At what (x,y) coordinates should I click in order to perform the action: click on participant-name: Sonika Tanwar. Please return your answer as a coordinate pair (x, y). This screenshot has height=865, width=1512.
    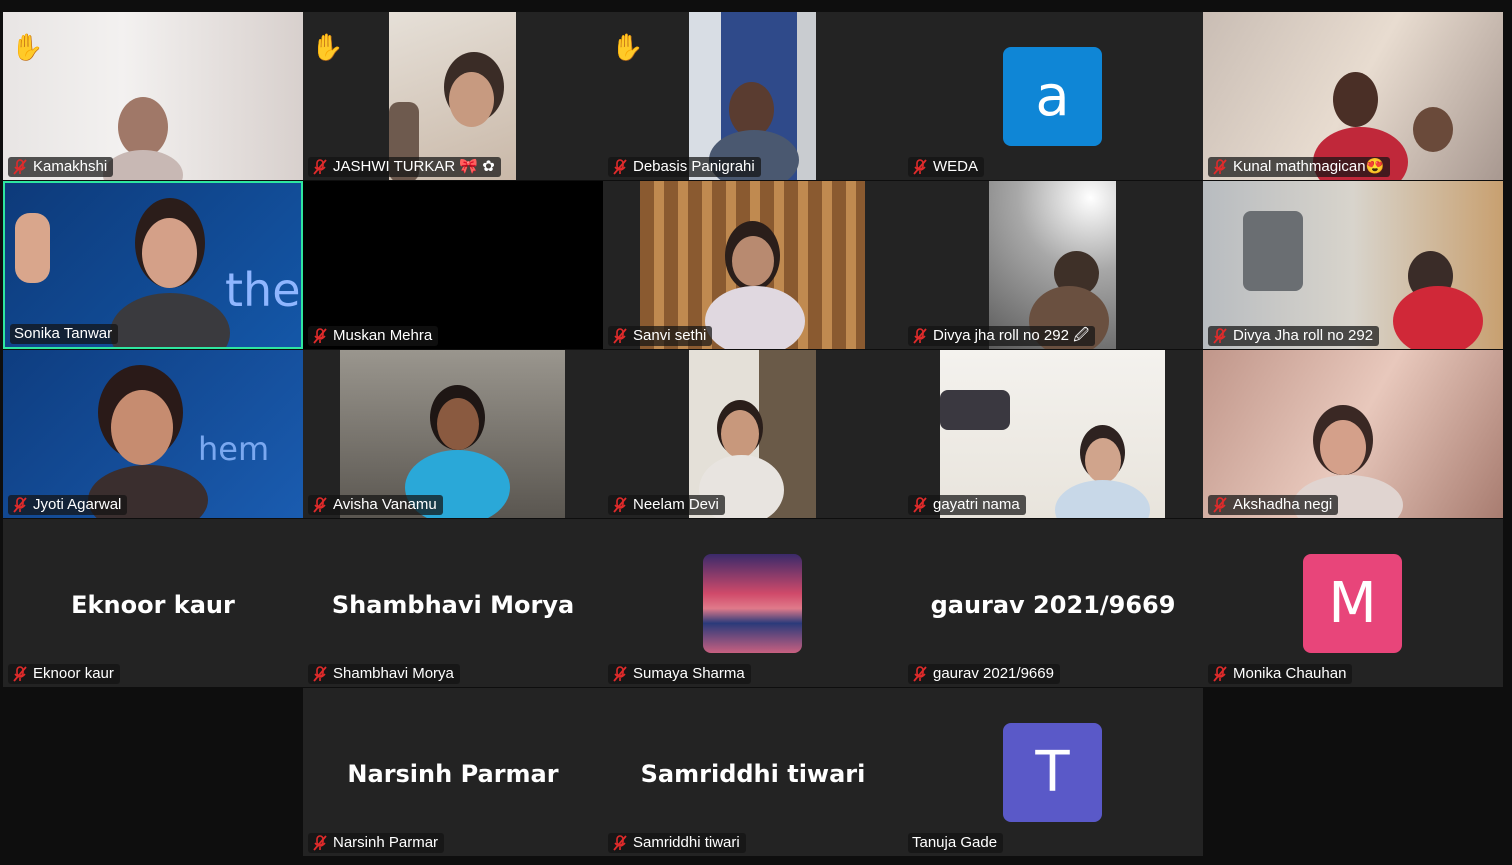
    Looking at the image, I should click on (63, 333).